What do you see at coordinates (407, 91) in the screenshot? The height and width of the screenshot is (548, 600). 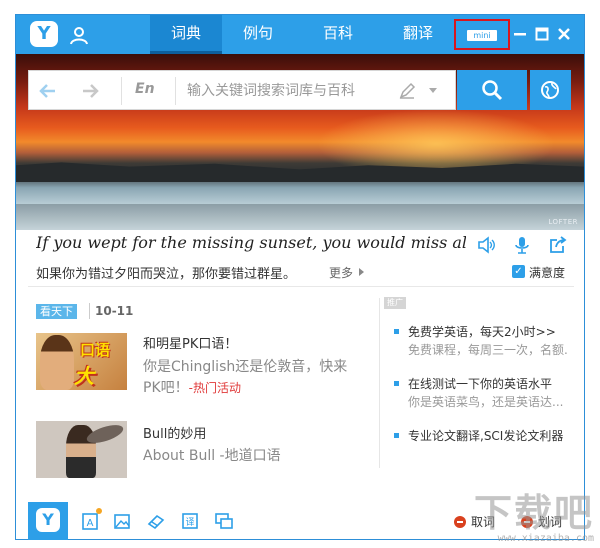 I see `handwriting-pen-icon` at bounding box center [407, 91].